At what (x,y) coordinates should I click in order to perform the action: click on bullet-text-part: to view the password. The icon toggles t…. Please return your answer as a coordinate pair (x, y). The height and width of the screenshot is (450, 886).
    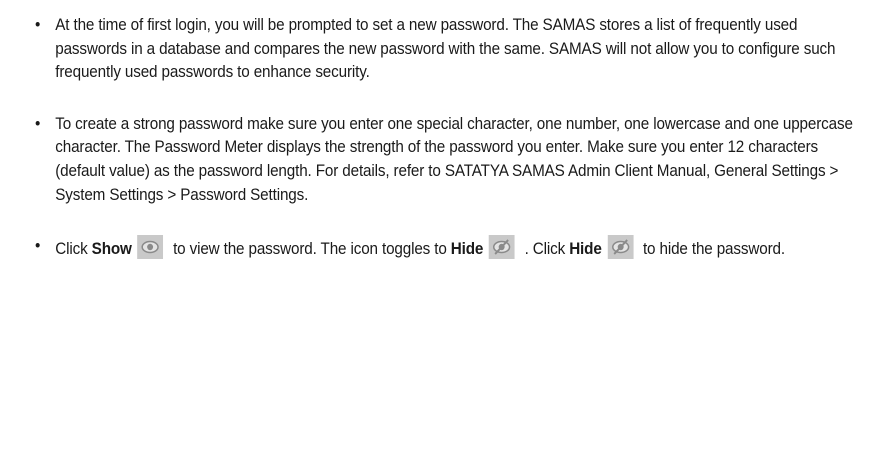
    Looking at the image, I should click on (309, 249).